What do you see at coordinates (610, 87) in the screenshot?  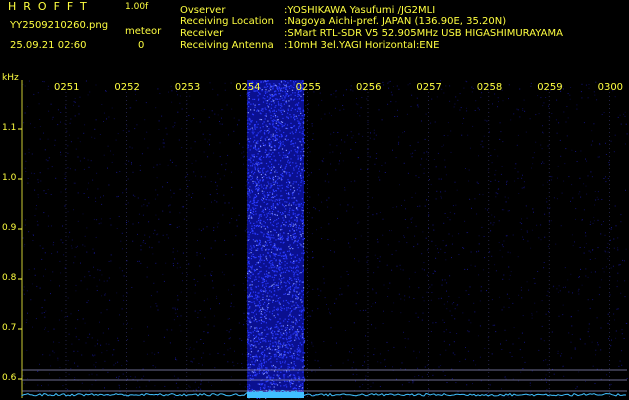 I see `x-tick-label: 0300` at bounding box center [610, 87].